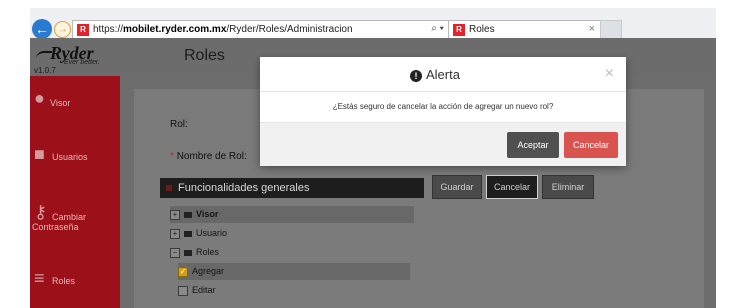 Image resolution: width=746 pixels, height=308 pixels. What do you see at coordinates (83, 30) in the screenshot?
I see `ryder-favicon-icon: R` at bounding box center [83, 30].